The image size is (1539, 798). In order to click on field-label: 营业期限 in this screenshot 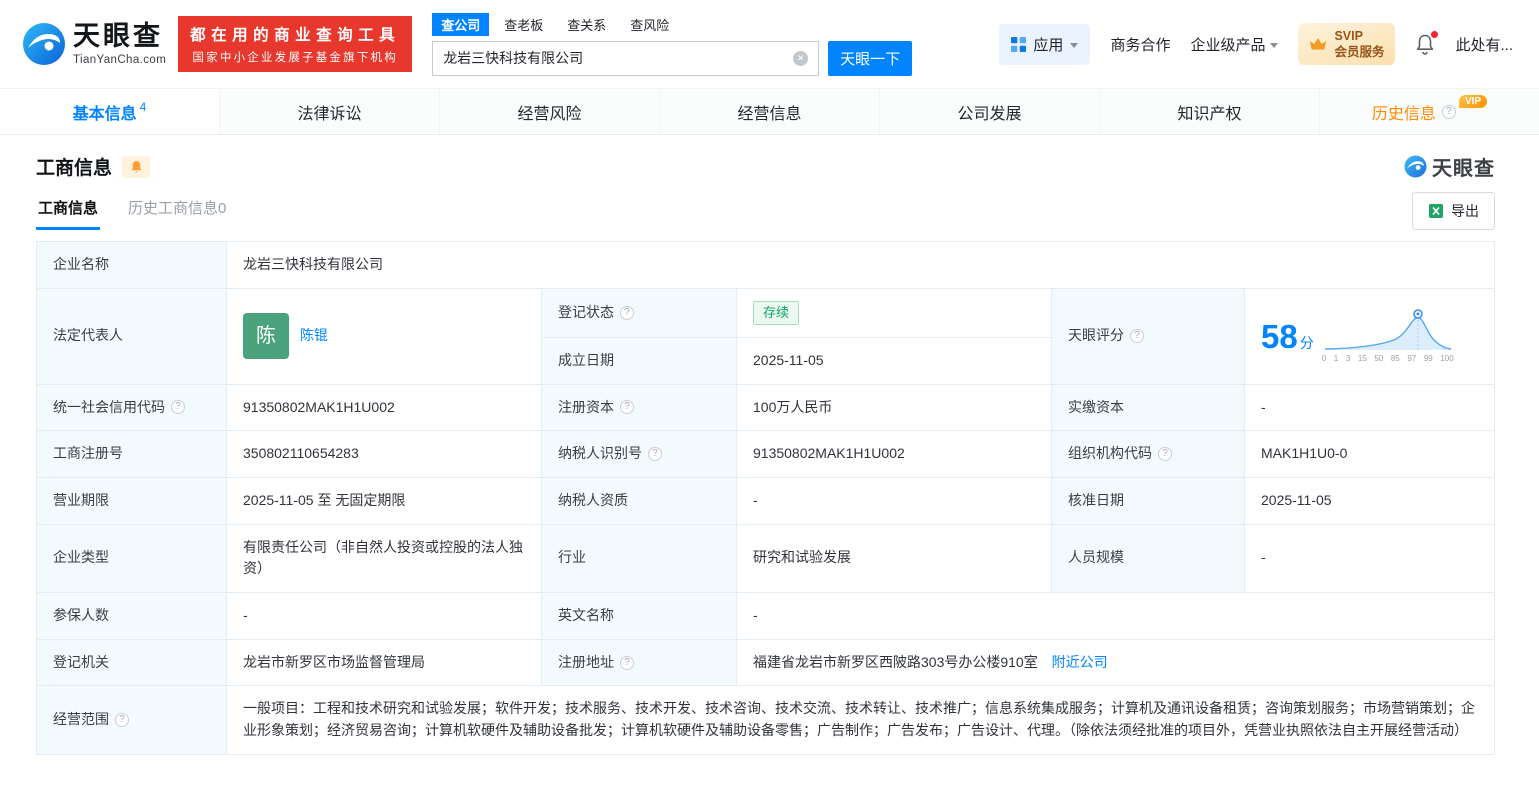, I will do `click(131, 500)`.